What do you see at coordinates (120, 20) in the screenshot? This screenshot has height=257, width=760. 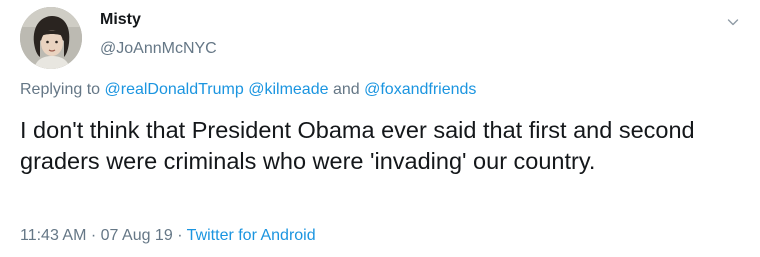 I see `display-name: Misty` at bounding box center [120, 20].